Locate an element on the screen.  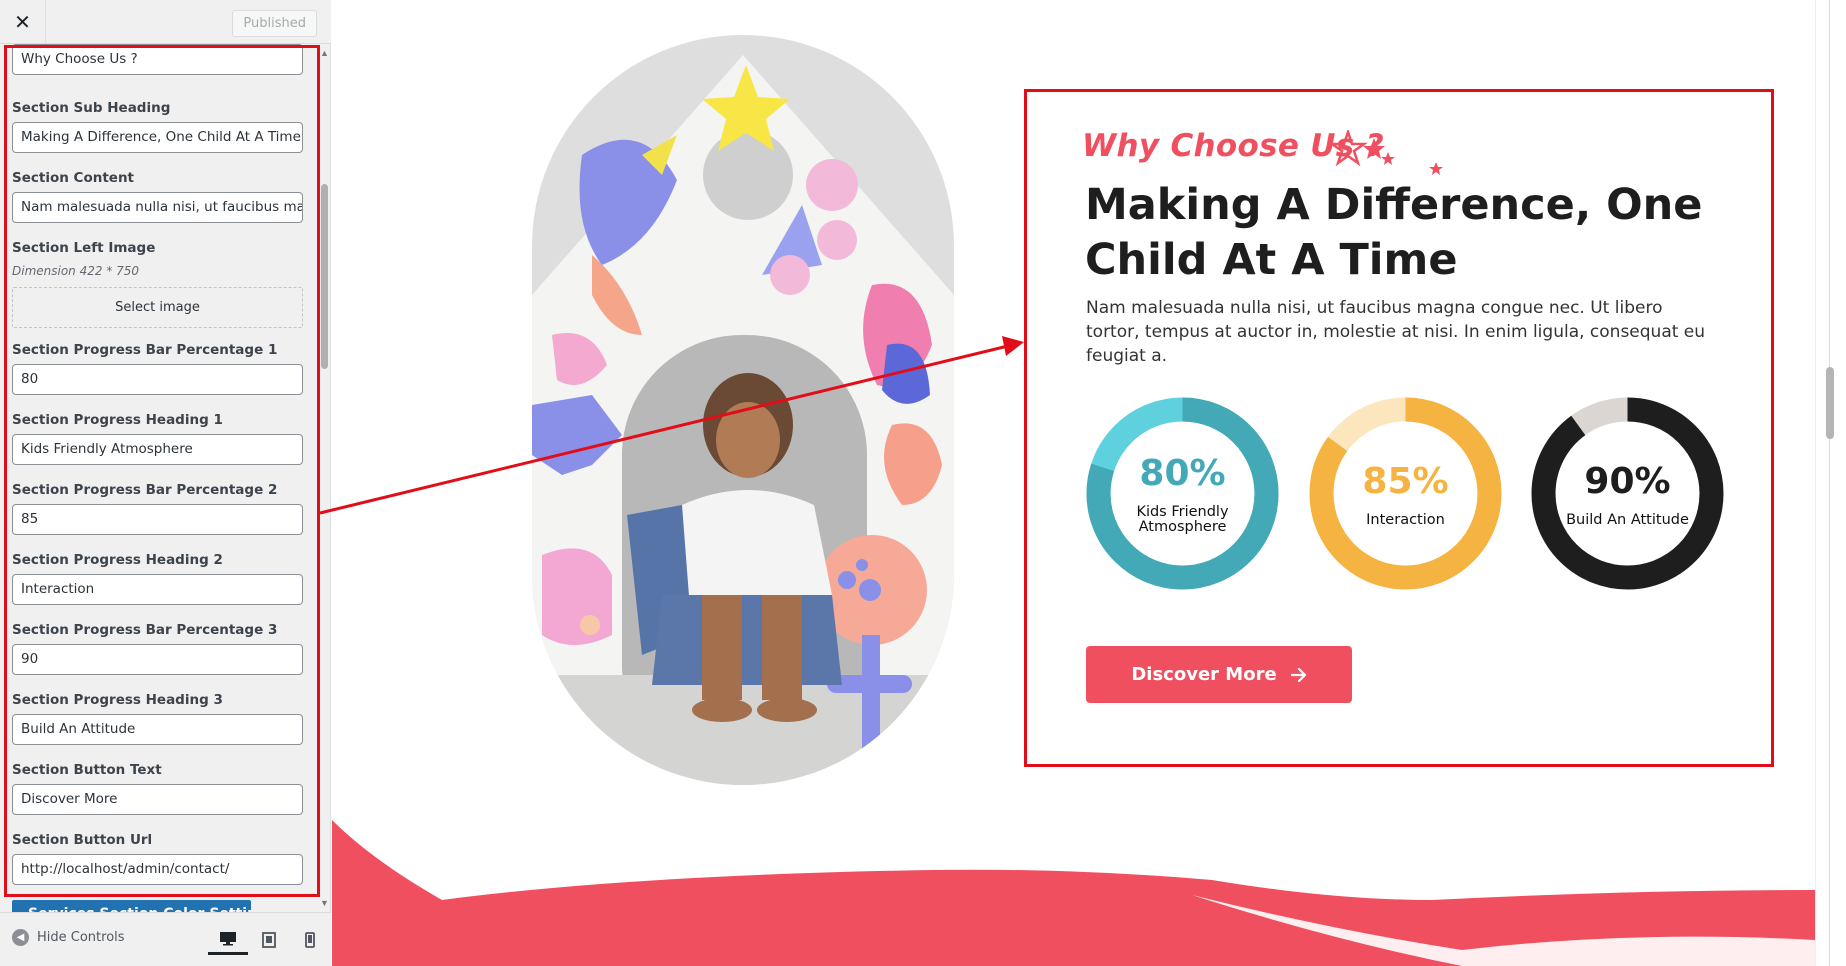
left-image-label: Section Left Image is located at coordinates (84, 248).